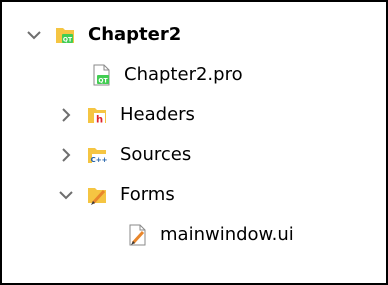  Describe the element at coordinates (99, 160) in the screenshot. I see `svg-text: C++` at that location.